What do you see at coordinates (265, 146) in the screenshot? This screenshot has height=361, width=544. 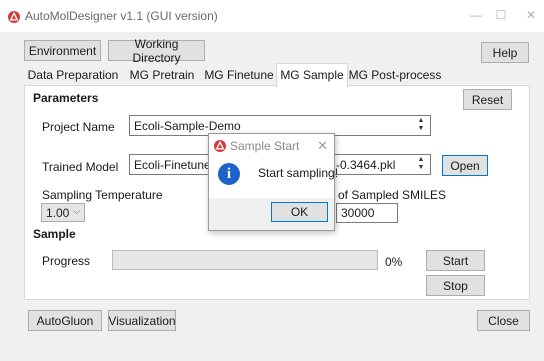 I see `dialog-title: Sample Start` at bounding box center [265, 146].